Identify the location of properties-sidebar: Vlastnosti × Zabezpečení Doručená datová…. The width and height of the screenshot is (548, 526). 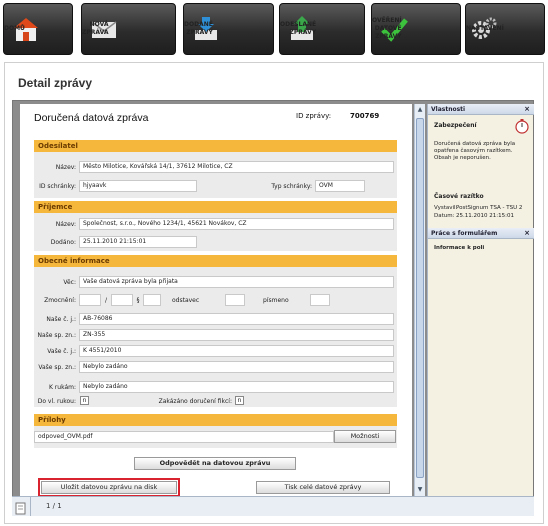
(480, 300).